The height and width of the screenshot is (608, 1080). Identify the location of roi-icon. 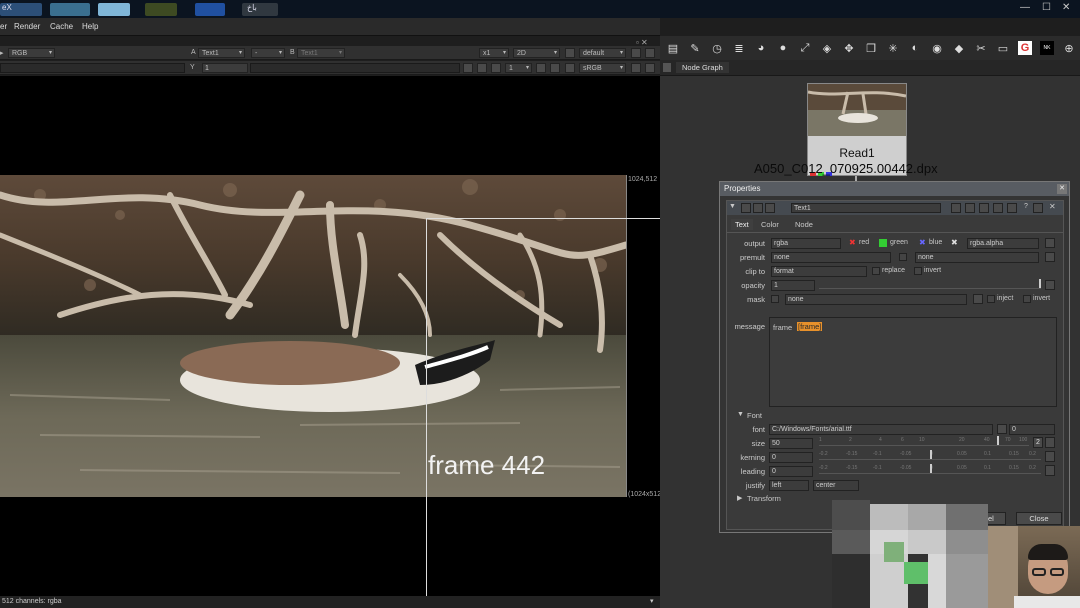
(636, 53).